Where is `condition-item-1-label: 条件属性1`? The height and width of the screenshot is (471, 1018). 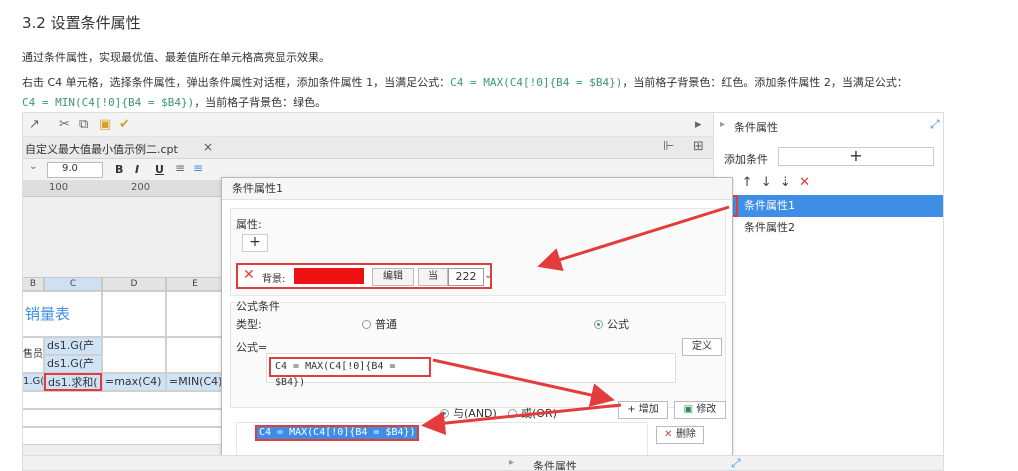
condition-item-1-label: 条件属性1 is located at coordinates (769, 205).